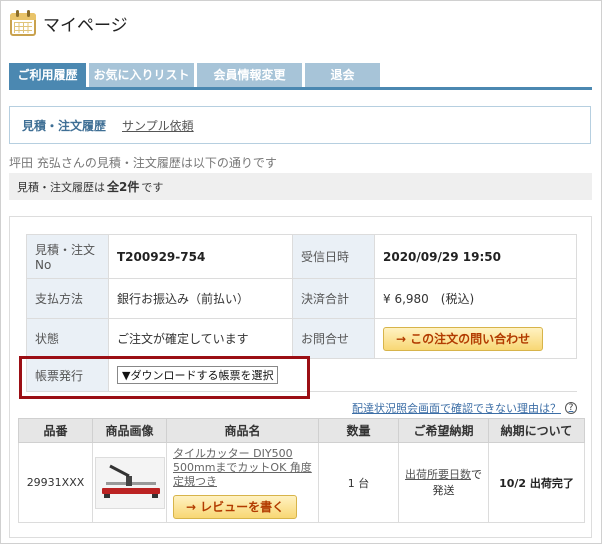 This screenshot has height=544, width=602. What do you see at coordinates (55, 482) in the screenshot?
I see `item-code: 29931XXX` at bounding box center [55, 482].